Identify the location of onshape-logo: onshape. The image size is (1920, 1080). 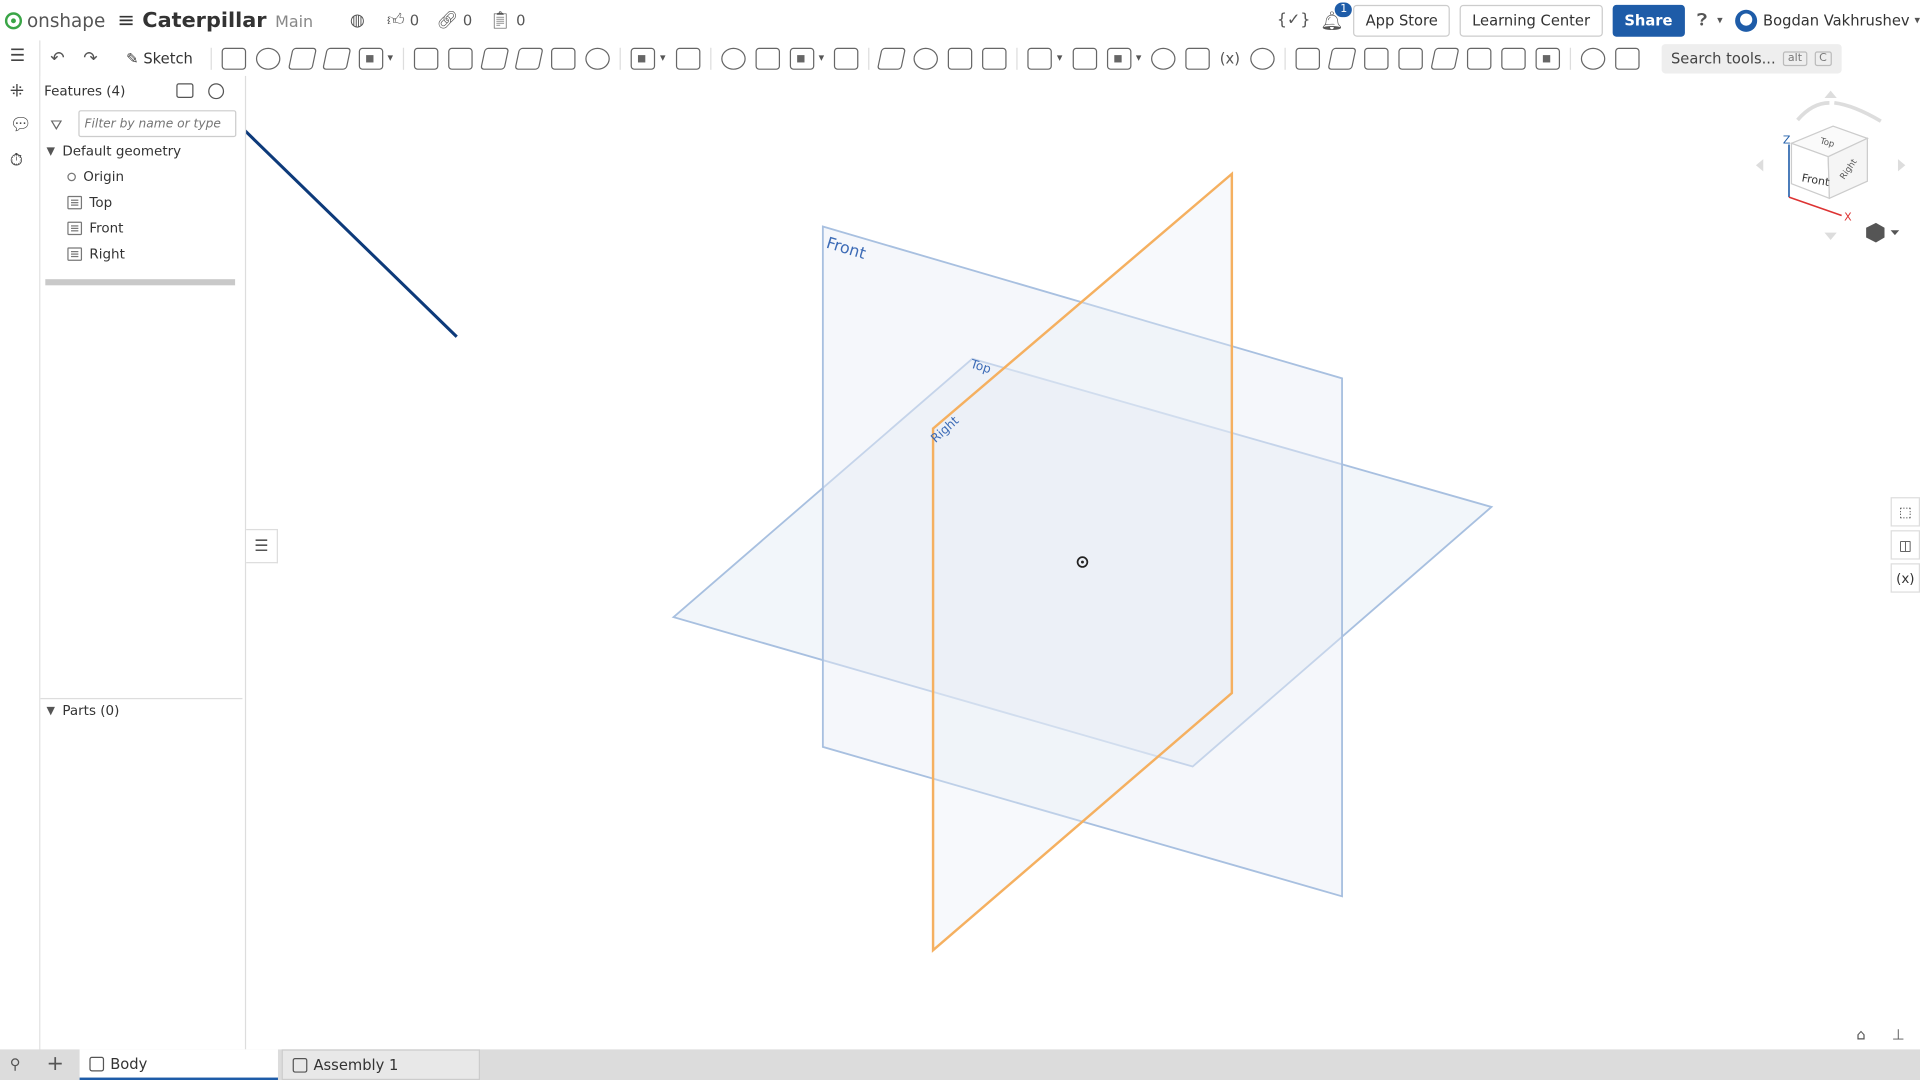
(54, 20).